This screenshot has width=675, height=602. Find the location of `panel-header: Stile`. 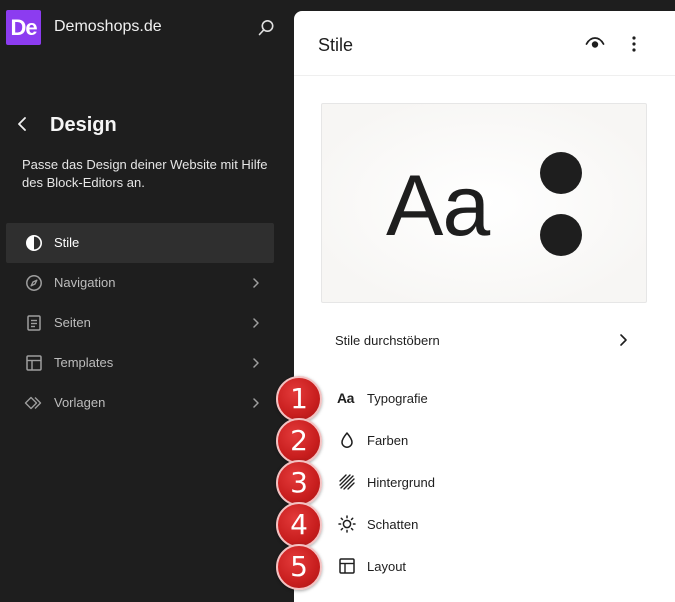

panel-header: Stile is located at coordinates (484, 43).